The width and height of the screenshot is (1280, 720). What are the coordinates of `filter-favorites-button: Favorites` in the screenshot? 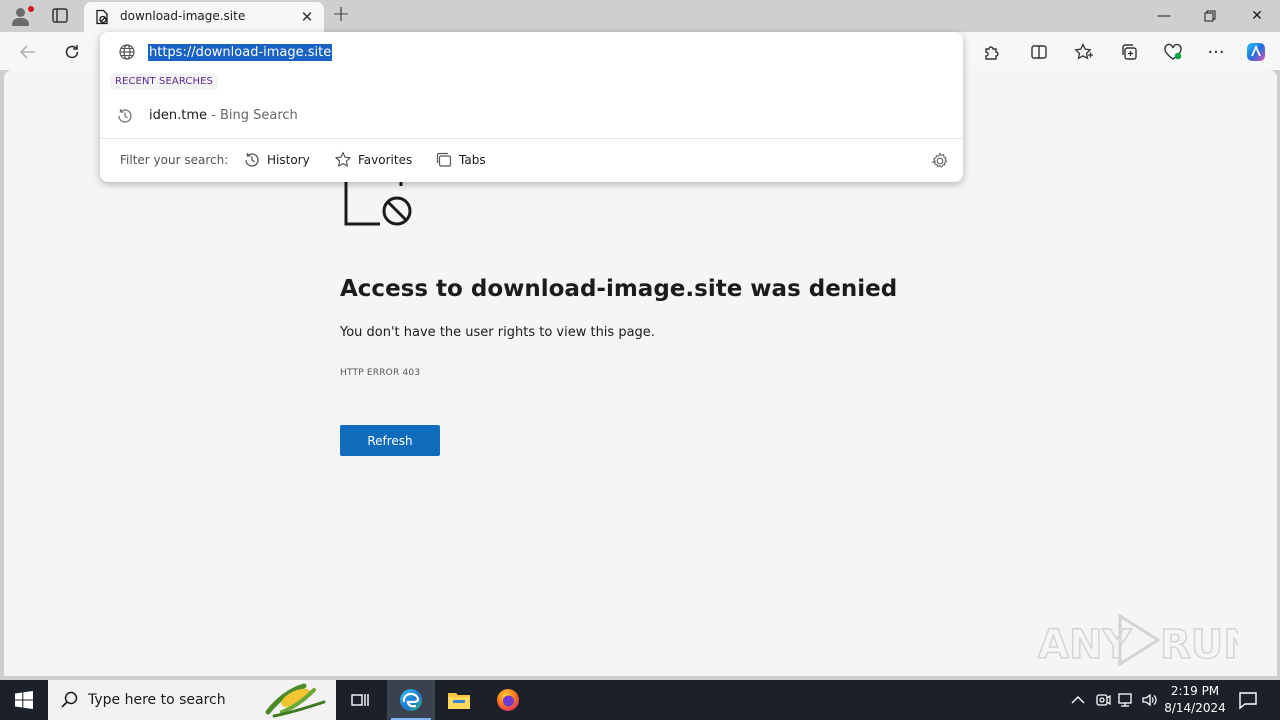 It's located at (373, 160).